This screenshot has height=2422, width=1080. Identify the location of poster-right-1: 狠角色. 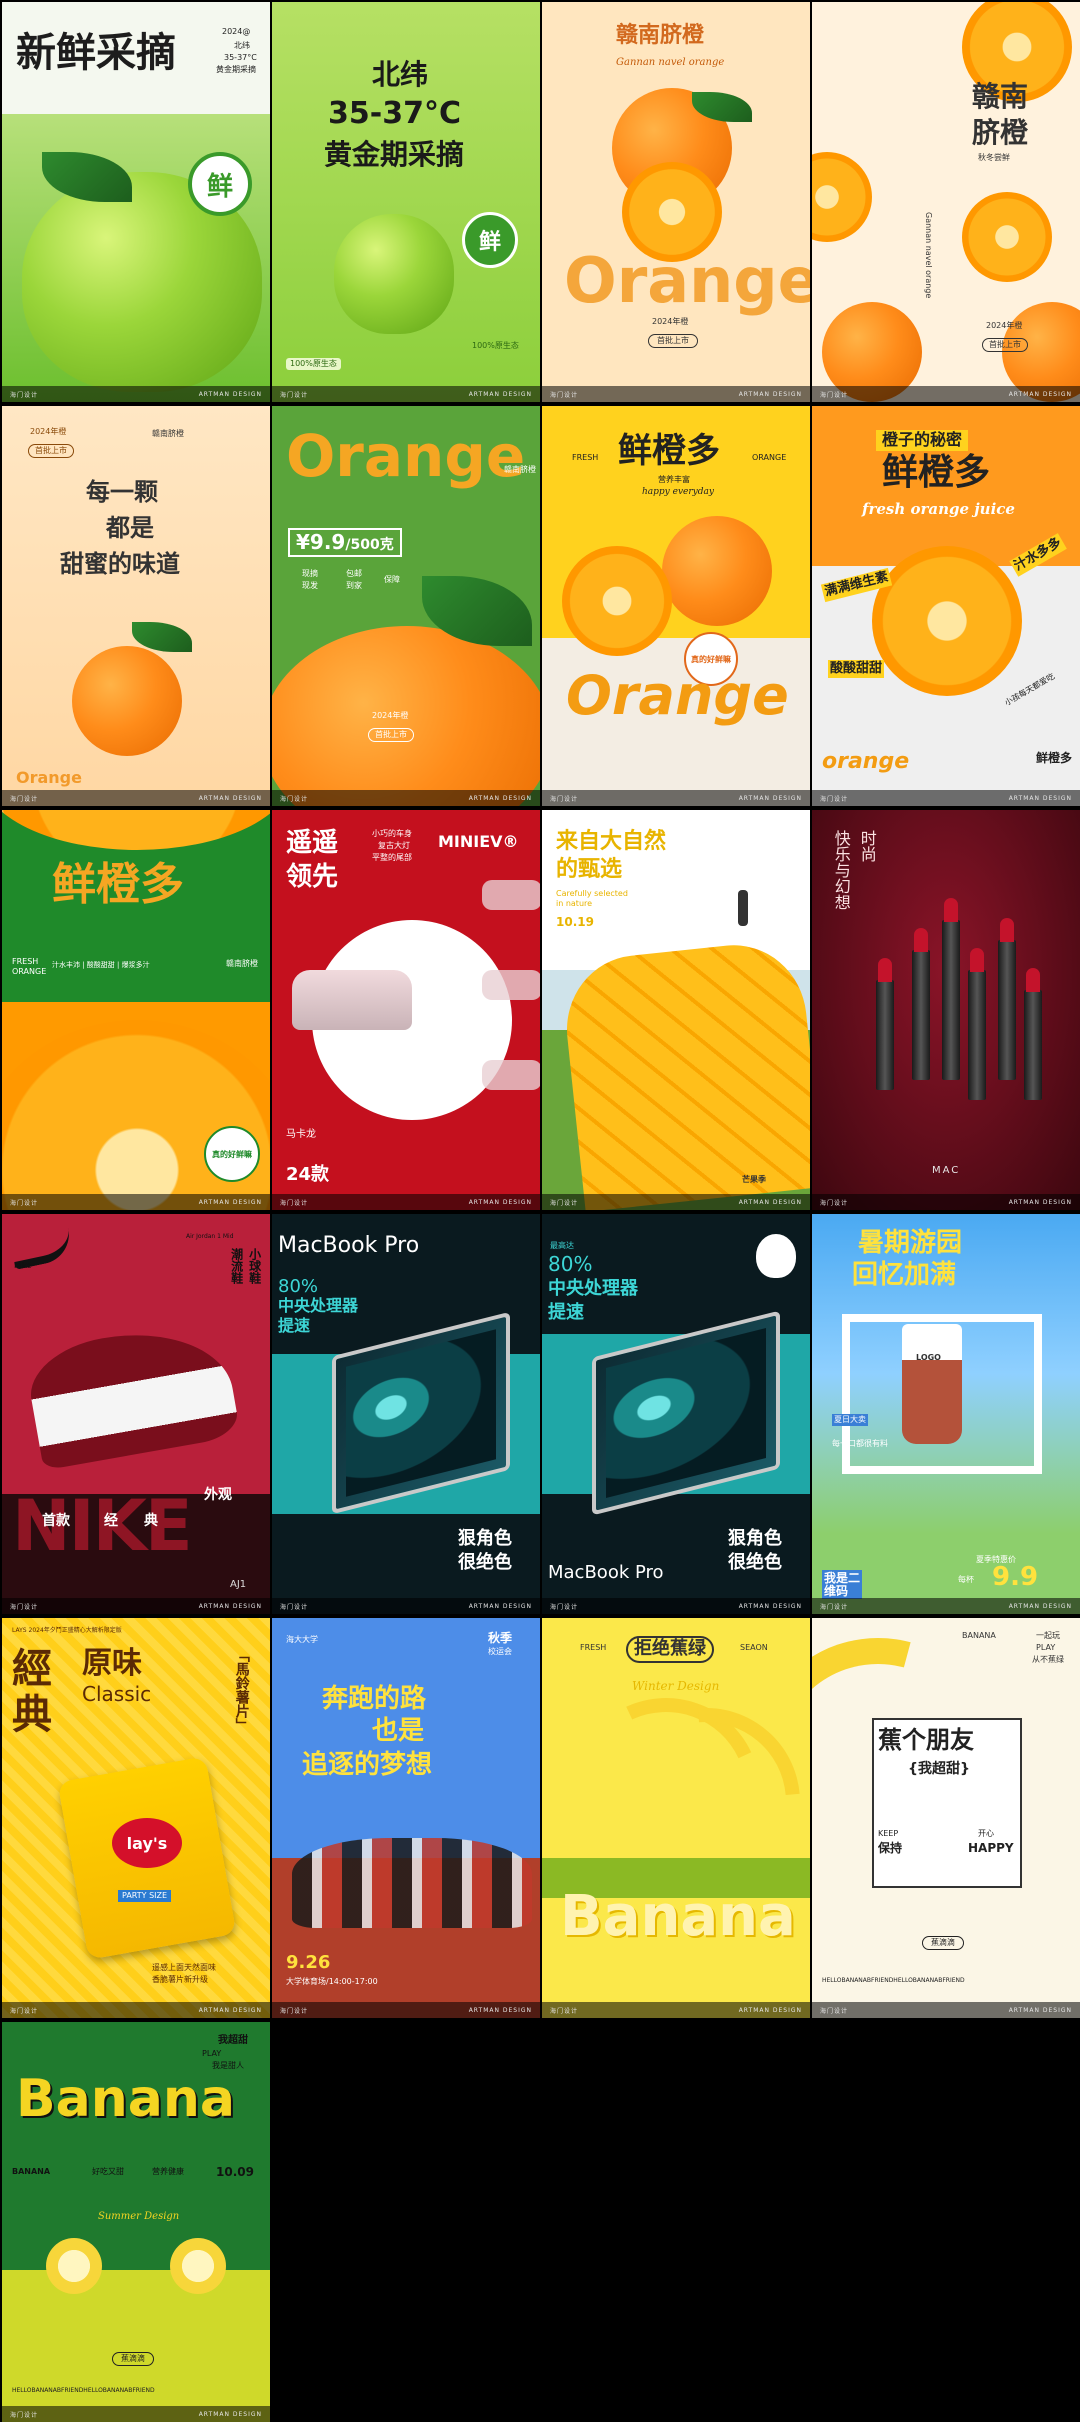
(485, 1538).